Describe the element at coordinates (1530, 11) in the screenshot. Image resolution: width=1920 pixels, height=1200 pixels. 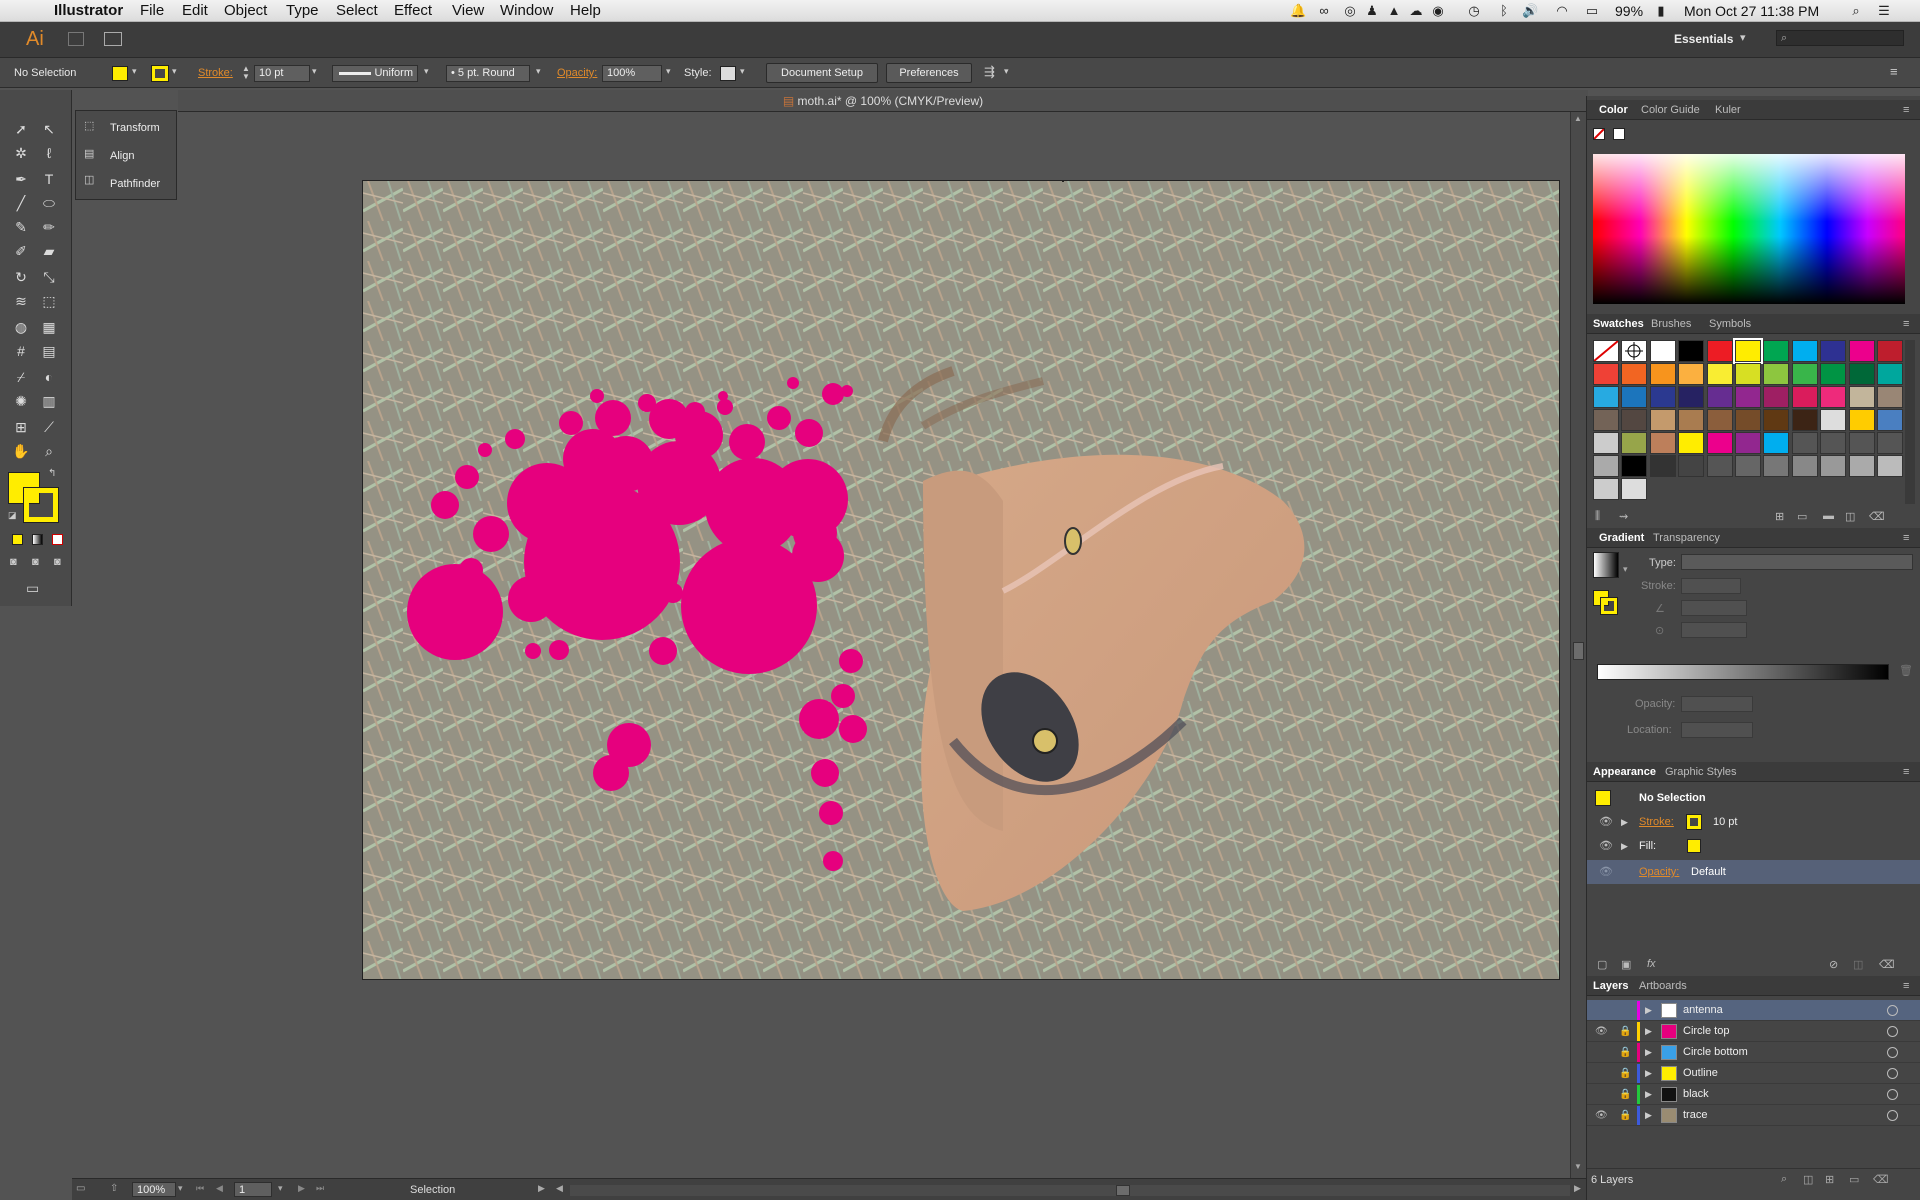
I see `volume-icon: 🔊` at that location.